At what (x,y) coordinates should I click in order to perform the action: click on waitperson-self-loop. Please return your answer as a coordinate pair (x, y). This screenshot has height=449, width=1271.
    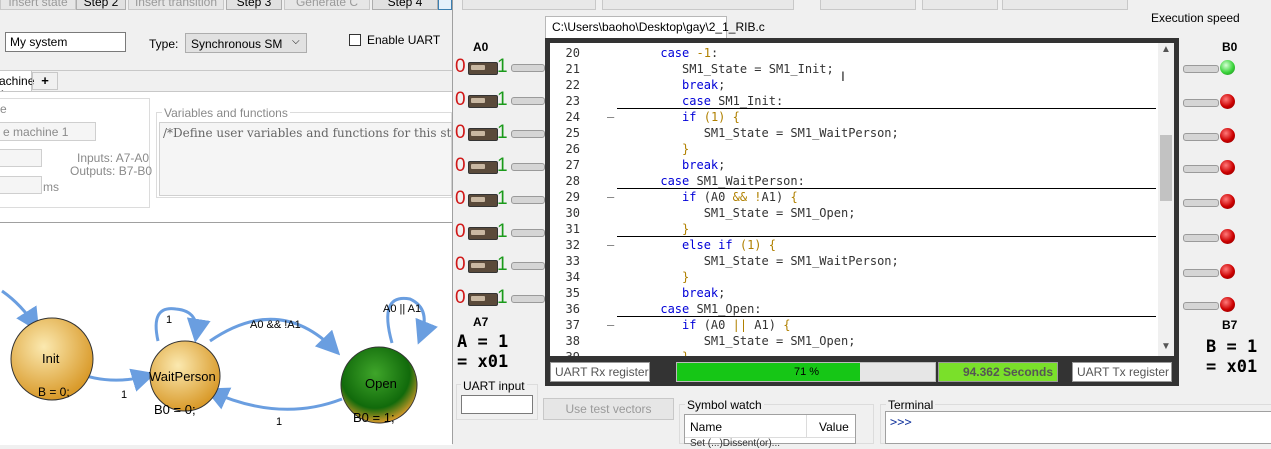
    Looking at the image, I should click on (182, 325).